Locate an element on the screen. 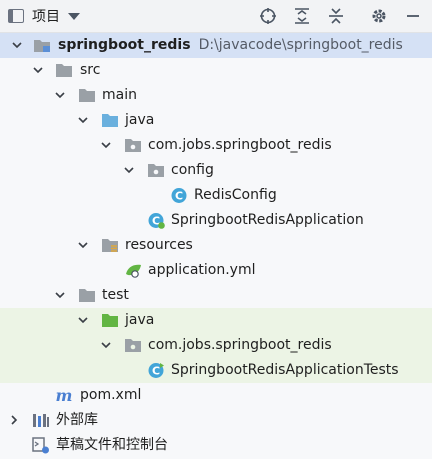 This screenshot has width=432, height=459. module-folder-icon is located at coordinates (42, 46).